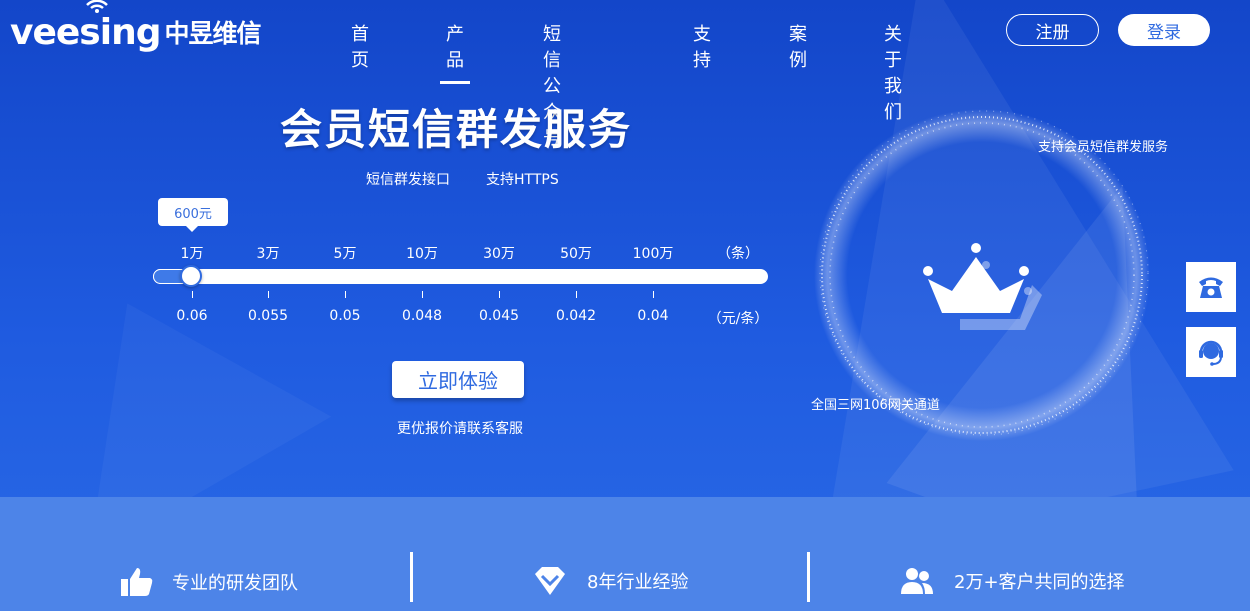 The height and width of the screenshot is (611, 1250). Describe the element at coordinates (798, 49) in the screenshot. I see `nav-cases: 案例` at that location.